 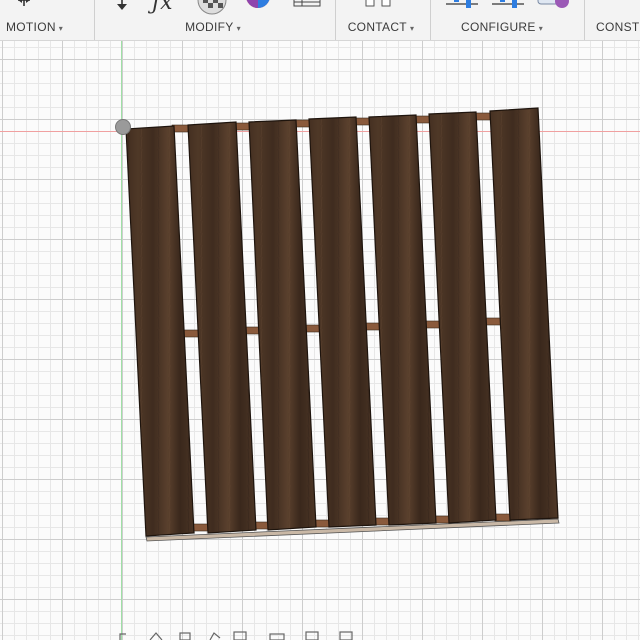 What do you see at coordinates (346, 635) in the screenshot?
I see `viewports-icon` at bounding box center [346, 635].